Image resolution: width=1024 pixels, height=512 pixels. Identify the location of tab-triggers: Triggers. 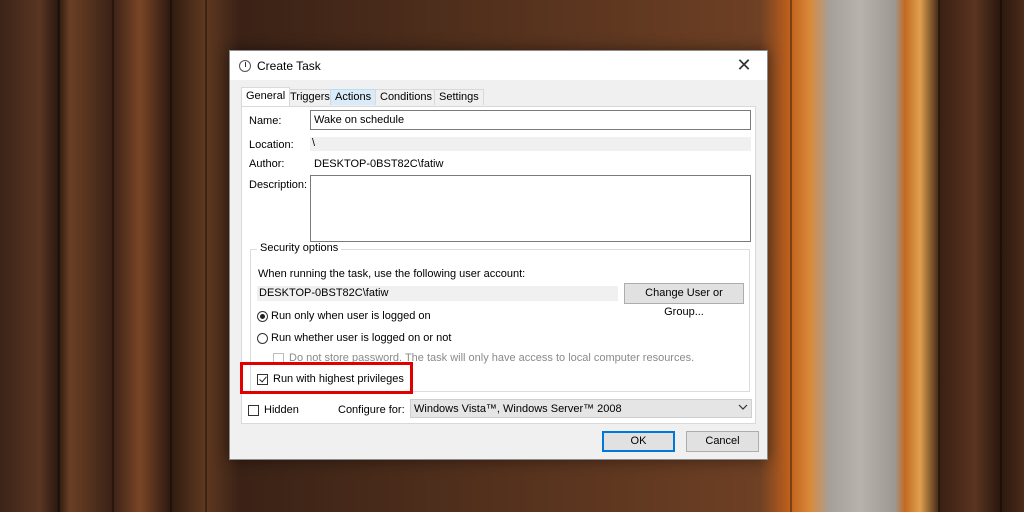
(310, 97).